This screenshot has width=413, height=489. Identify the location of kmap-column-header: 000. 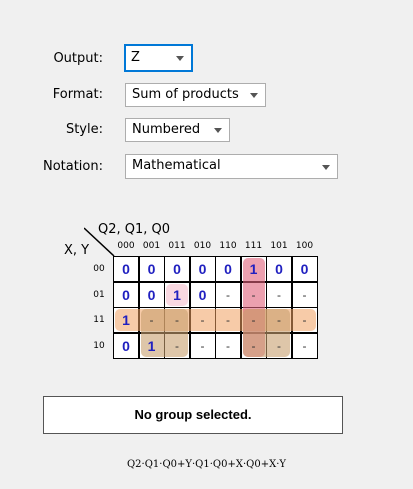
(126, 246).